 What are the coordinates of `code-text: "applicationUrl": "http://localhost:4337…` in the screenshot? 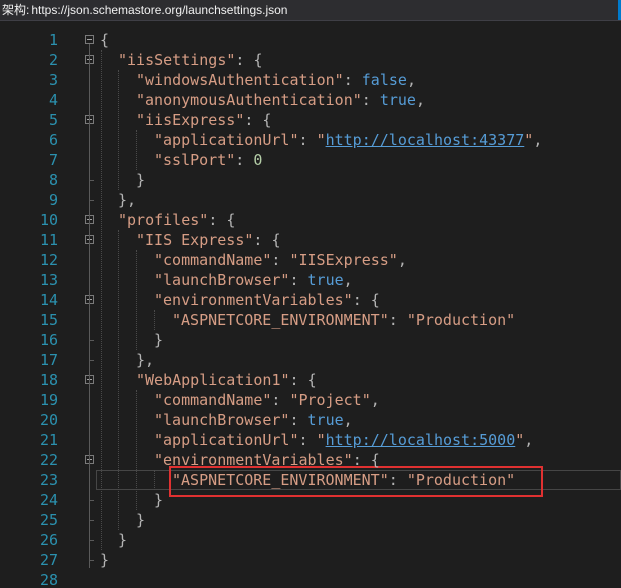 It's located at (348, 140).